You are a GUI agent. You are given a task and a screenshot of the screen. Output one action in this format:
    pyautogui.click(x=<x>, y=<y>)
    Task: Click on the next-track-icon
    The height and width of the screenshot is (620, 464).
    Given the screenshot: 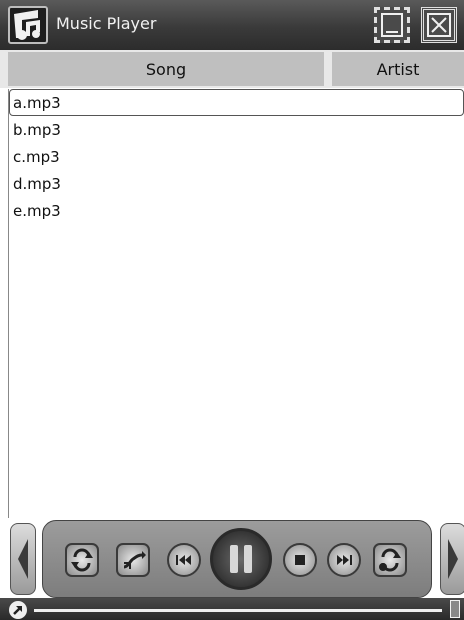 What is the action you would take?
    pyautogui.click(x=344, y=560)
    